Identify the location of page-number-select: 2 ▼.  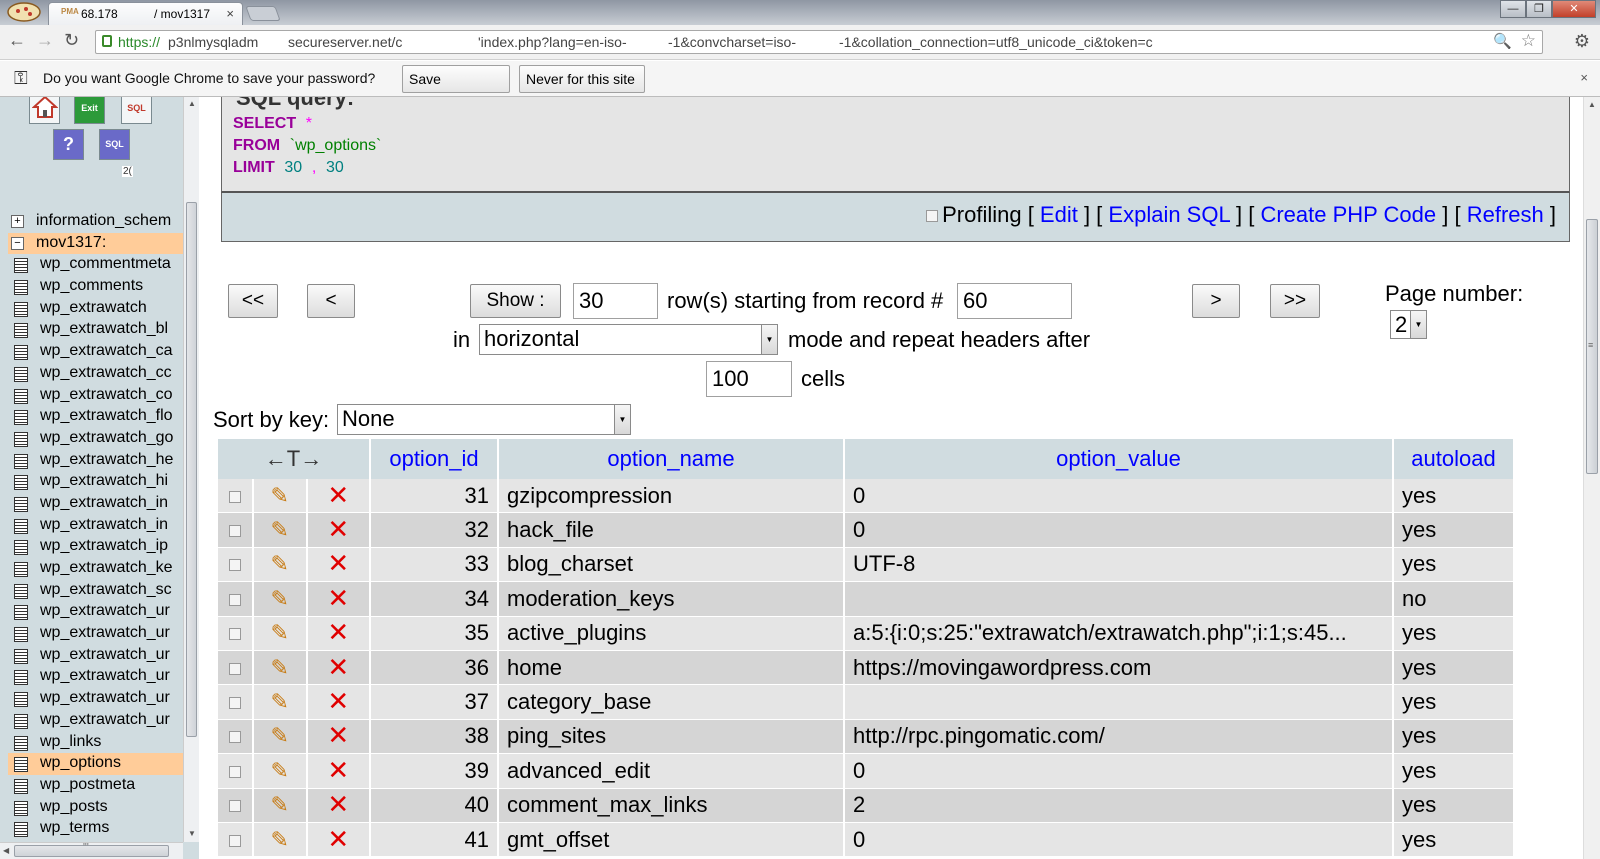
(1408, 324).